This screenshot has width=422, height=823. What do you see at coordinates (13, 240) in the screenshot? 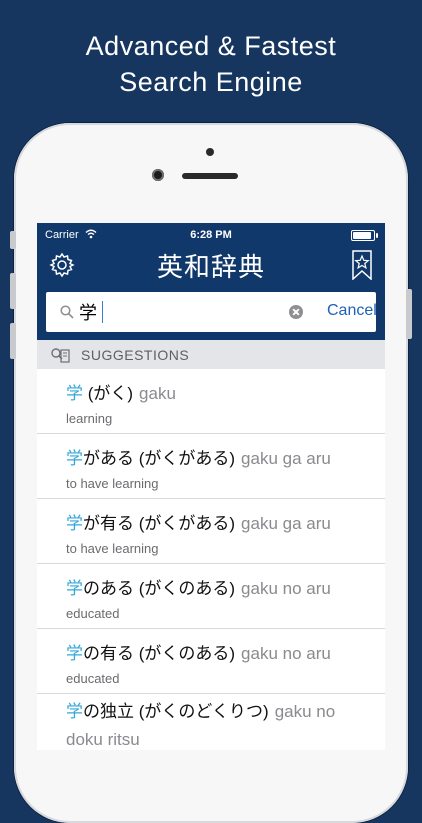
I see `mute-switch` at bounding box center [13, 240].